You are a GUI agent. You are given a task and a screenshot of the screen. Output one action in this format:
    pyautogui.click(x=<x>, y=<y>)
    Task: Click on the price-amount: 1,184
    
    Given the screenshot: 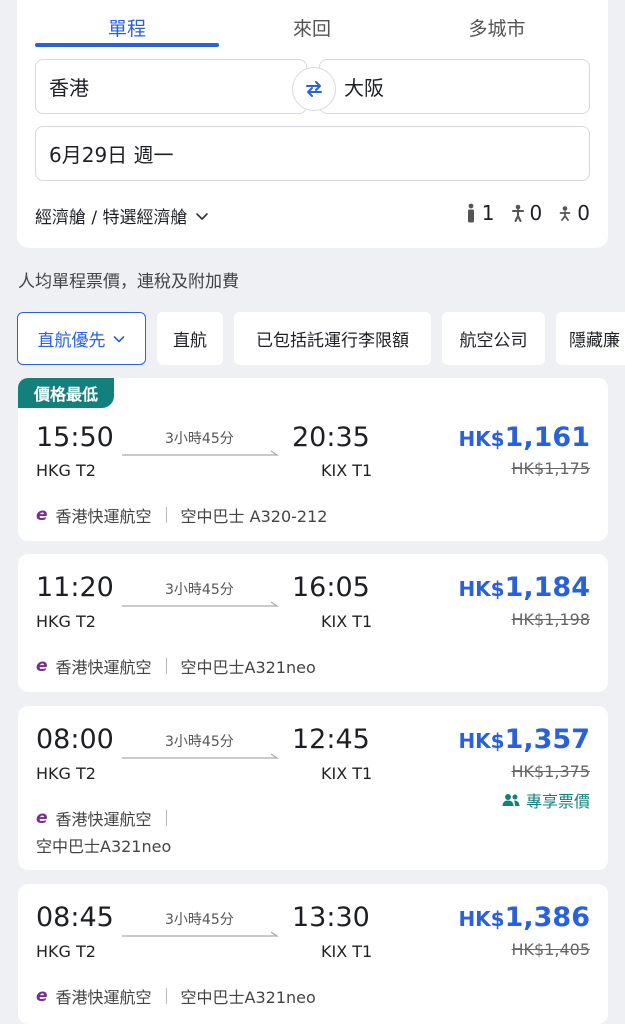 What is the action you would take?
    pyautogui.click(x=547, y=587)
    